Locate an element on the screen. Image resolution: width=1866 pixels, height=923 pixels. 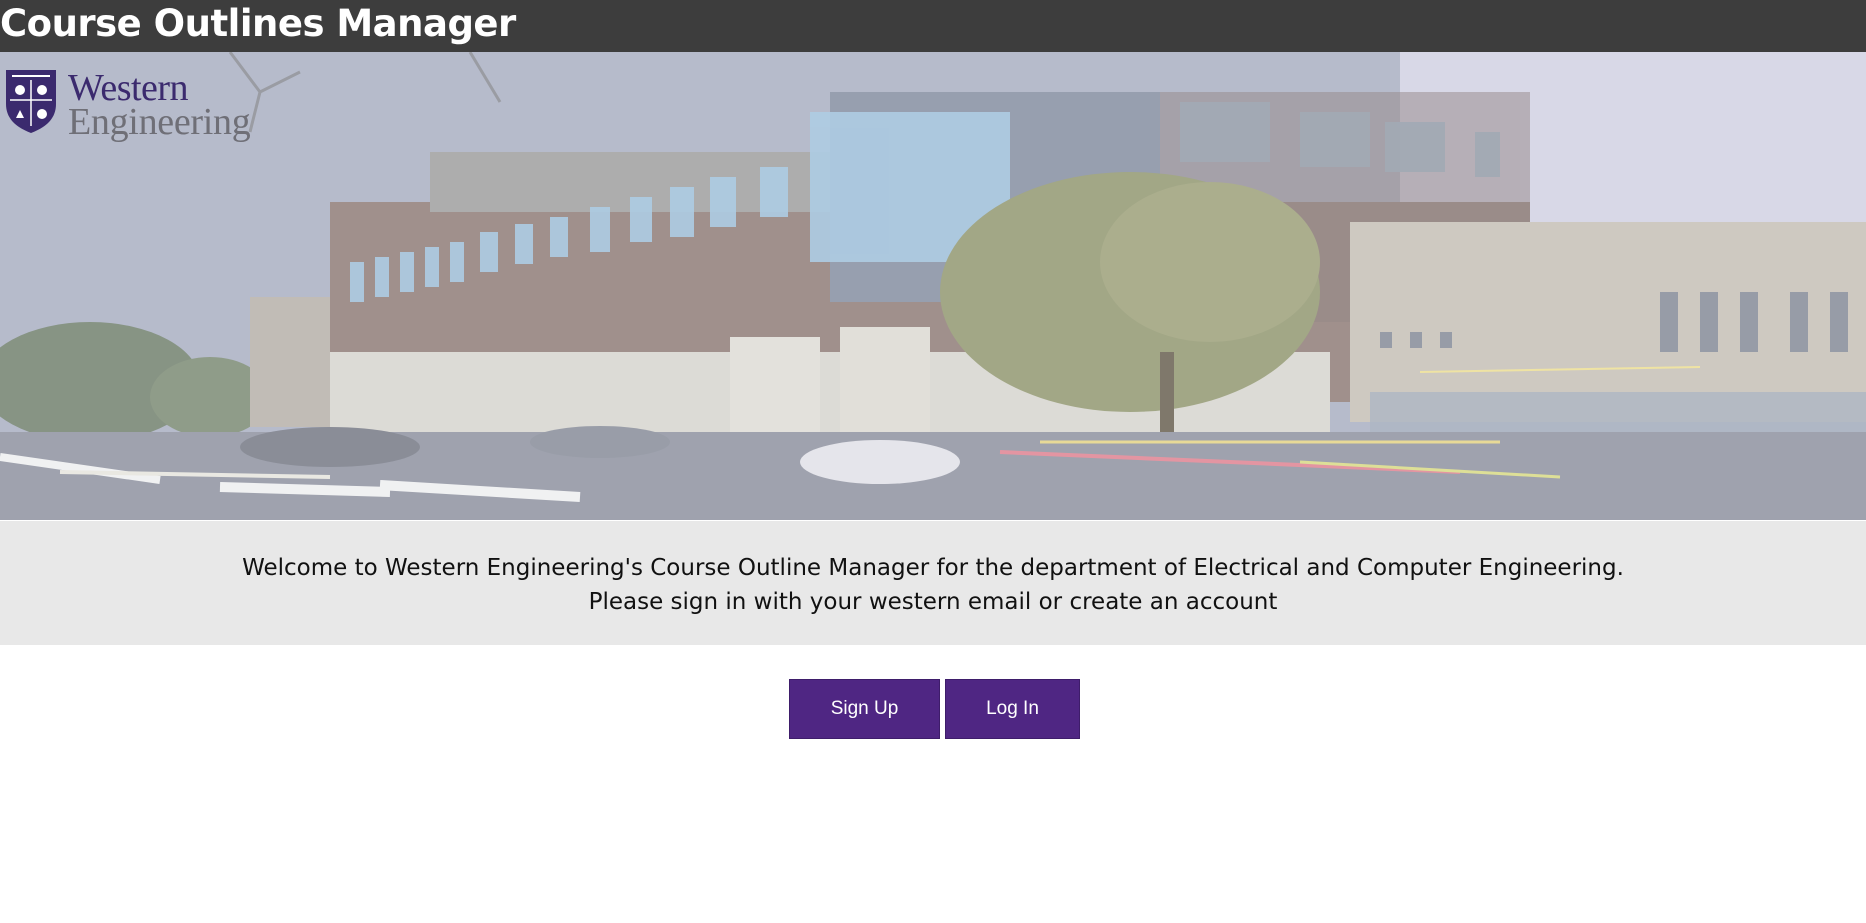
crest-icon is located at coordinates (31, 101).